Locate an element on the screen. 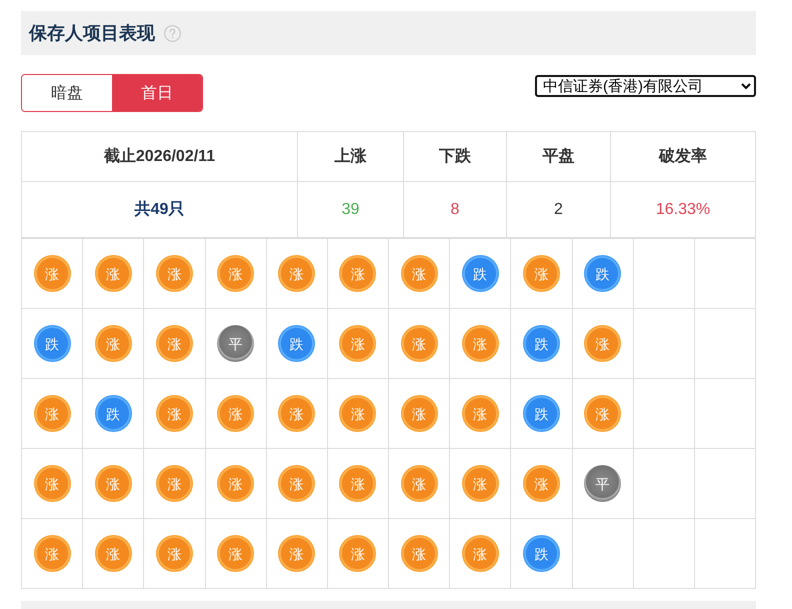  table-cell: 2 is located at coordinates (559, 210).